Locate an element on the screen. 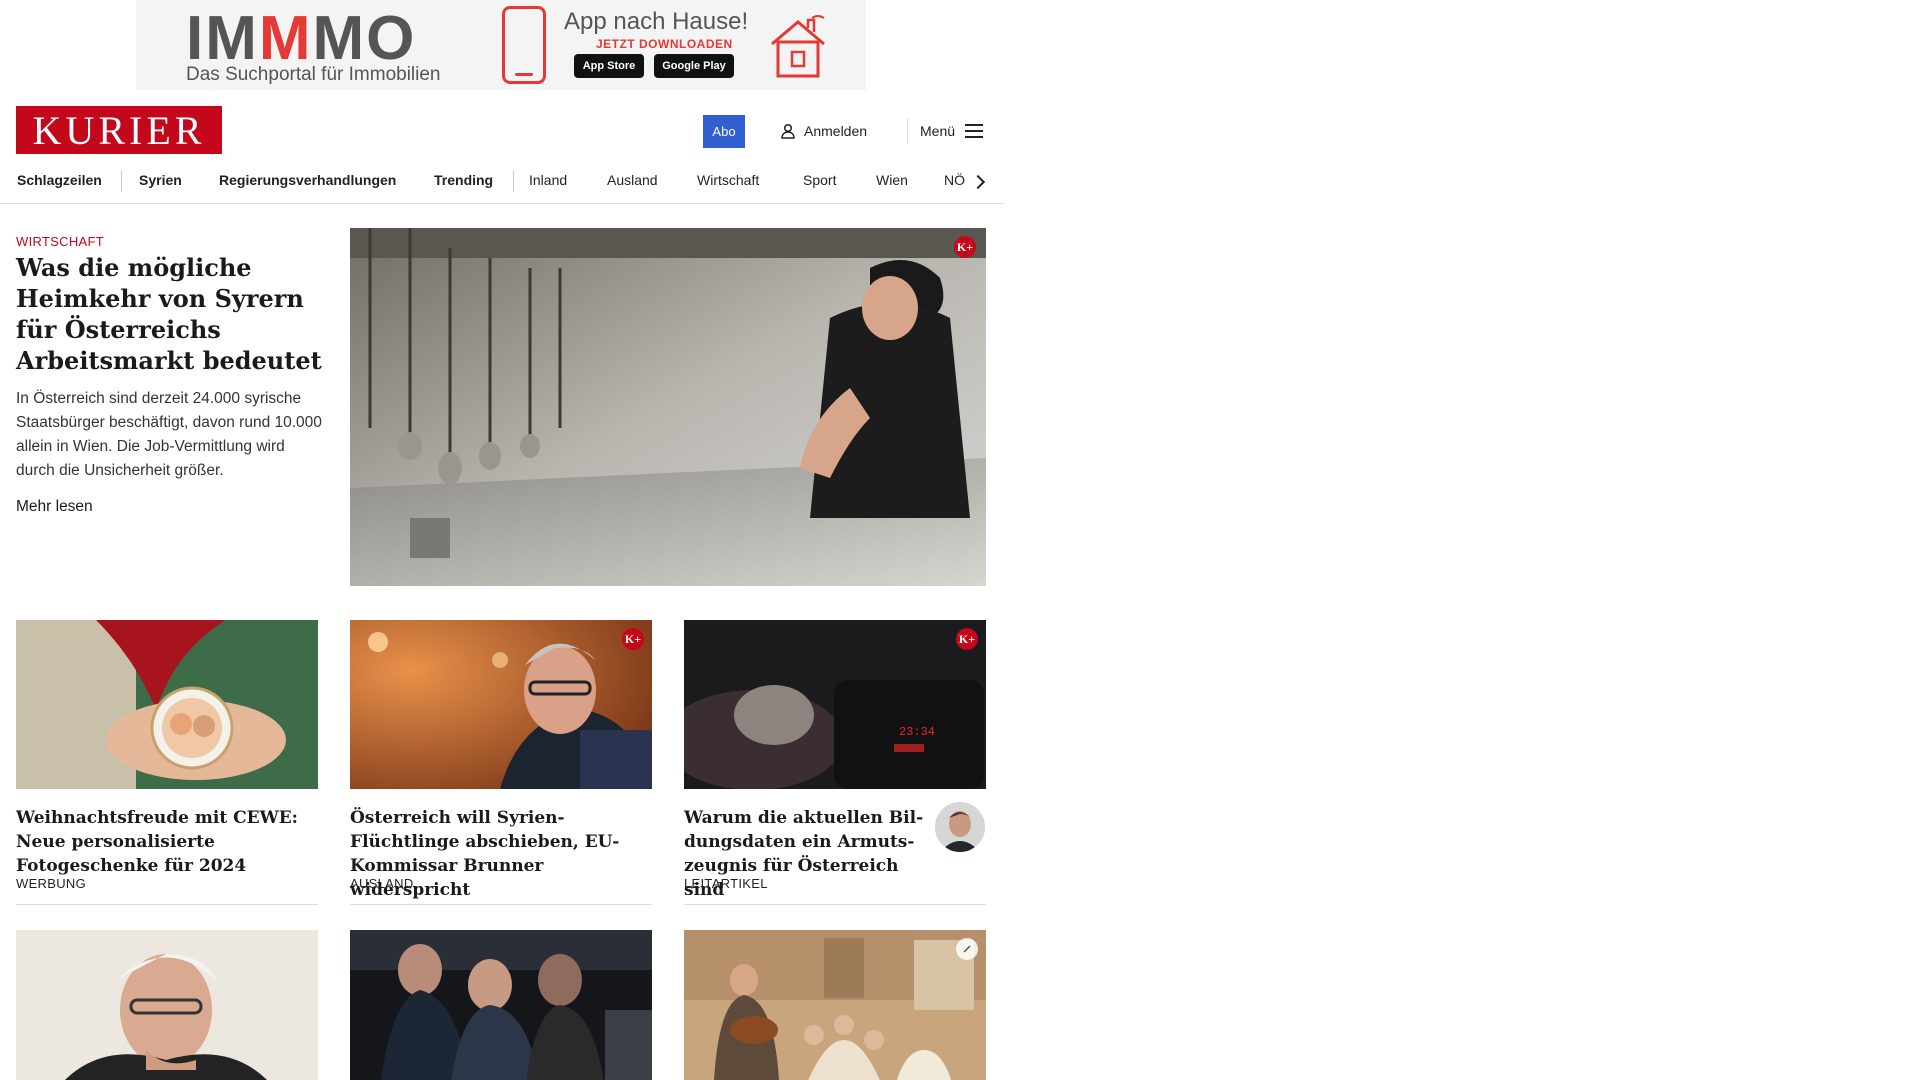 Image resolution: width=1920 pixels, height=1080 pixels. ornament-photo is located at coordinates (167, 704).